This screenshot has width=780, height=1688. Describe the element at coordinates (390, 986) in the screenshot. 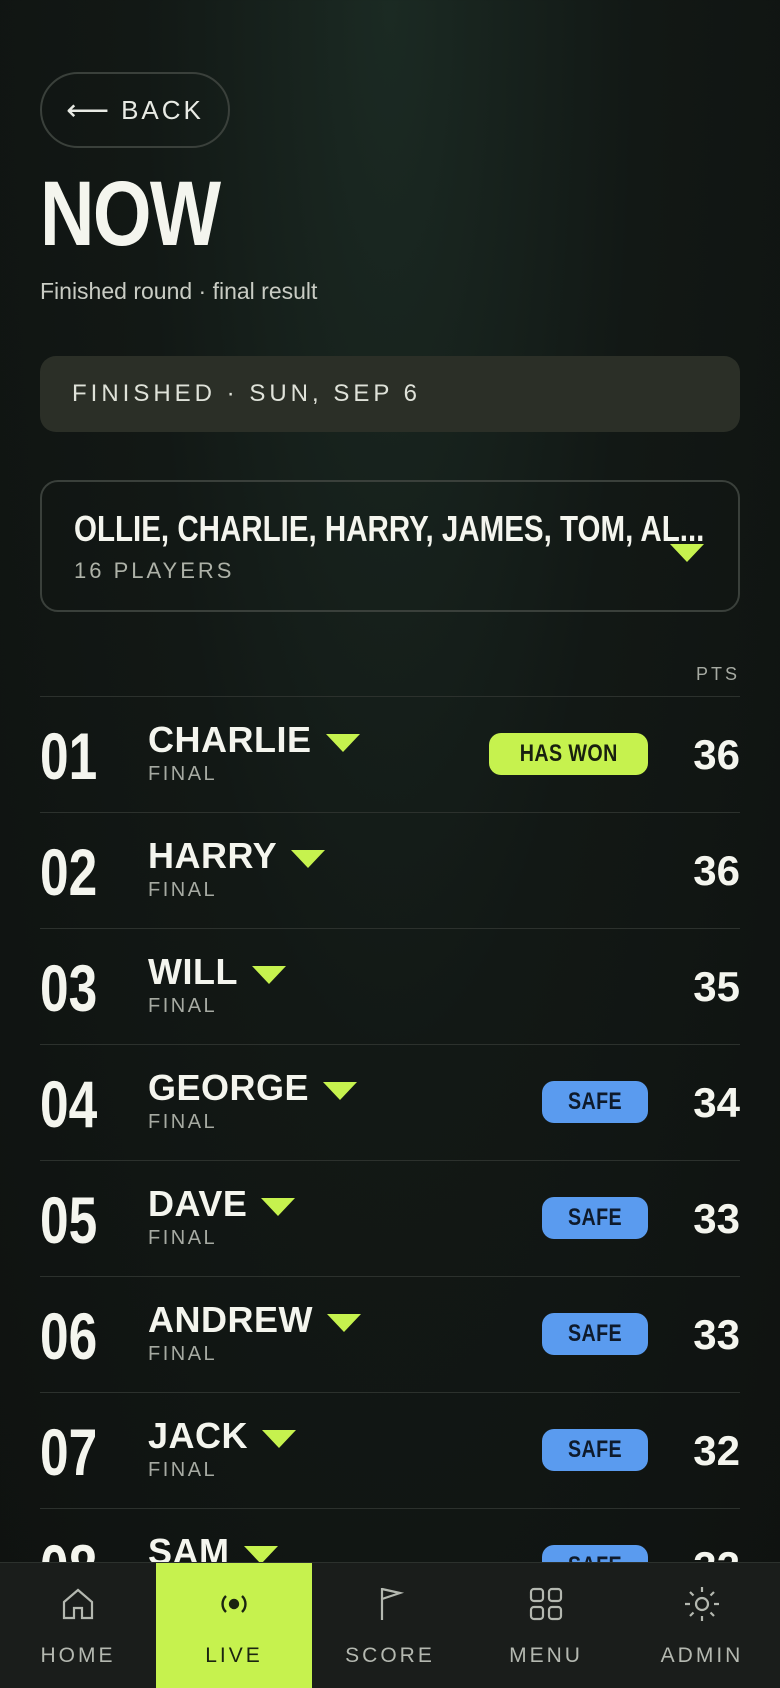

I see `leaderboard-row: 03 WILL FINAL 35` at that location.